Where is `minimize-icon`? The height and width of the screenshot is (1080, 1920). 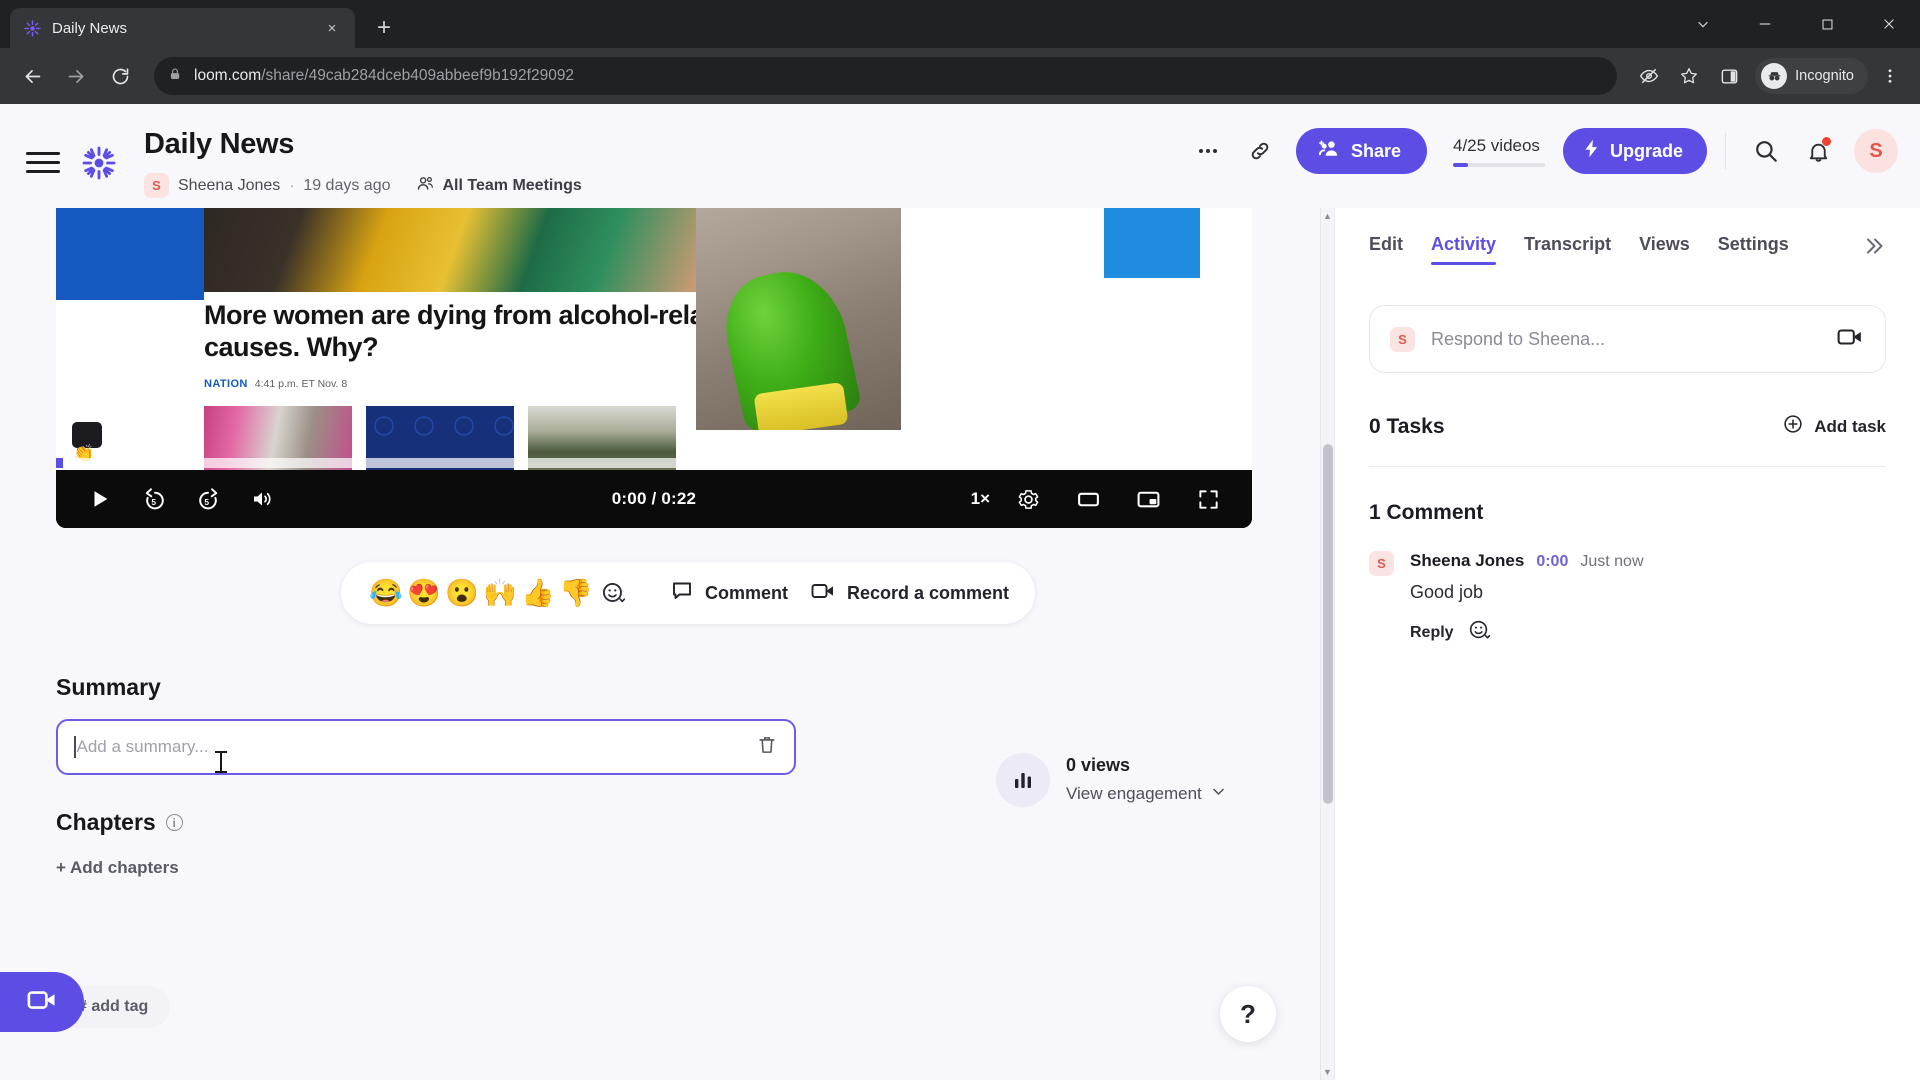
minimize-icon is located at coordinates (1765, 24).